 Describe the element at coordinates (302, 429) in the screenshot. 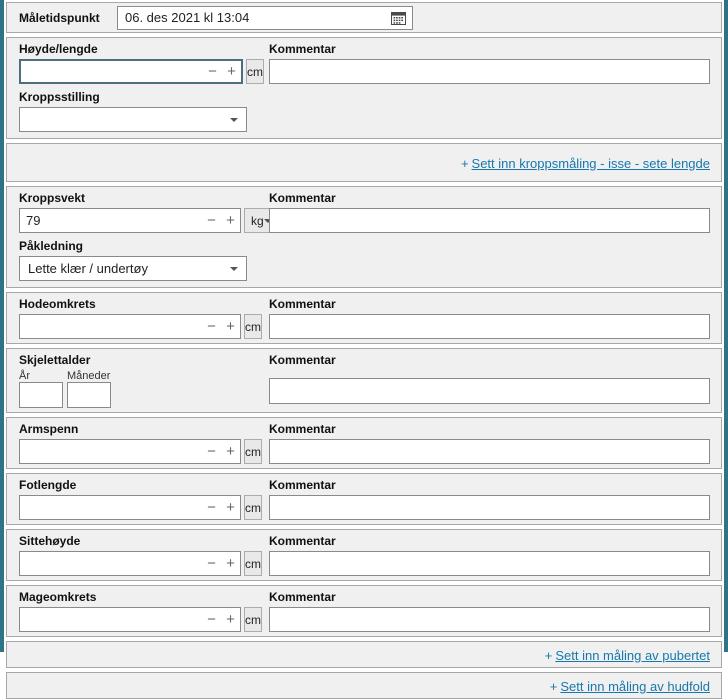

I see `armspenn-comment-label: Kommentar` at that location.